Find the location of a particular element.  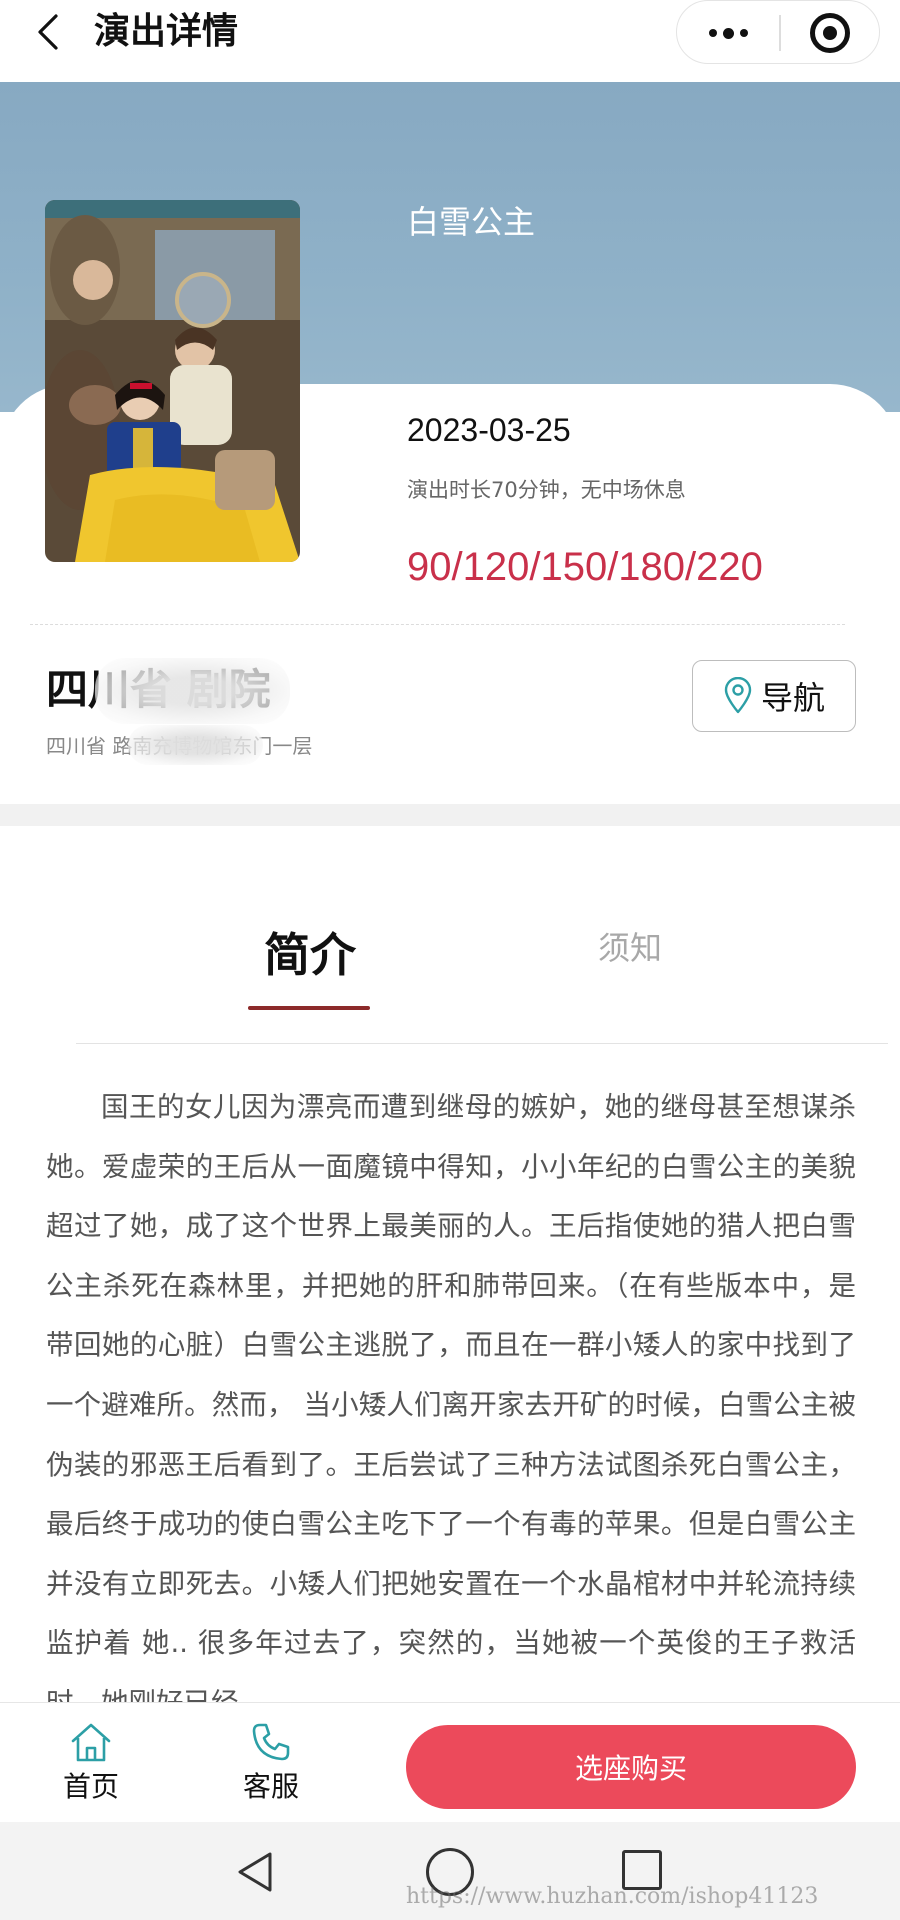

show-poster is located at coordinates (172, 381).